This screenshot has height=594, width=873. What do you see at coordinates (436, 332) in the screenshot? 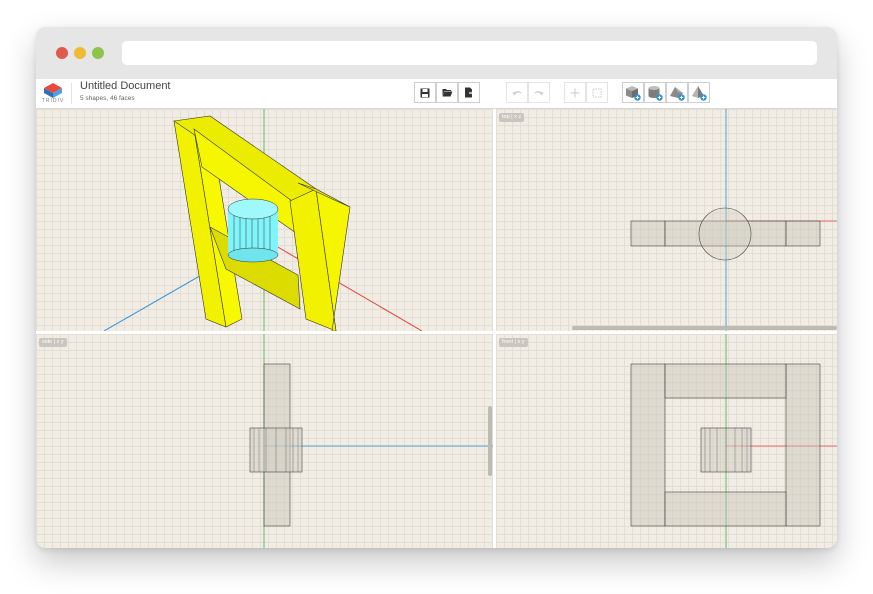
I see `viewport-divider-horizontal` at bounding box center [436, 332].